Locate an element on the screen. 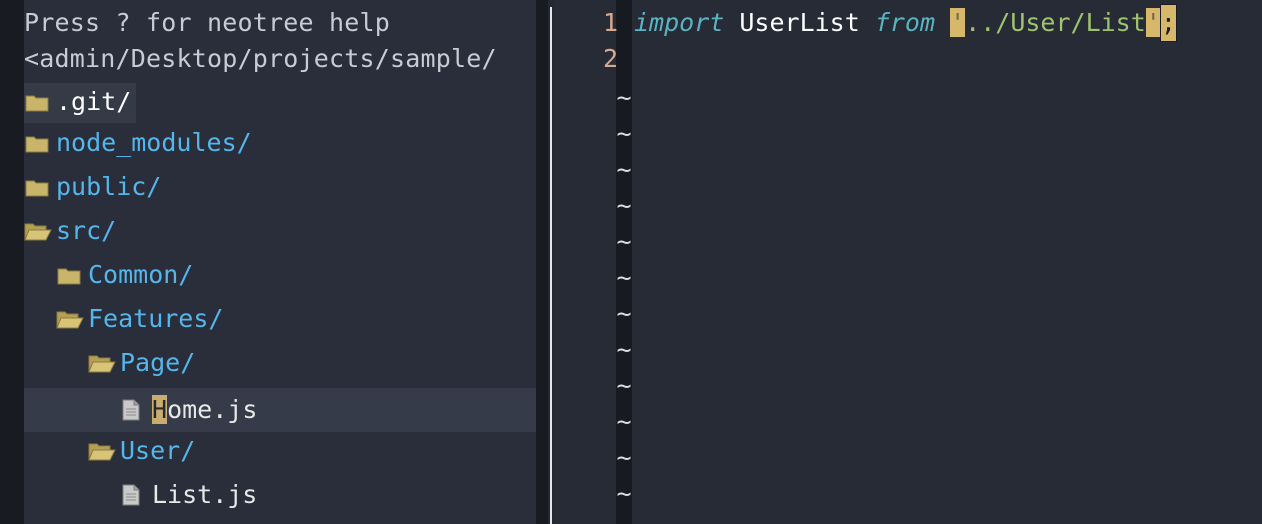 The height and width of the screenshot is (524, 1262). tree-item-page: Page/ is located at coordinates (280, 363).